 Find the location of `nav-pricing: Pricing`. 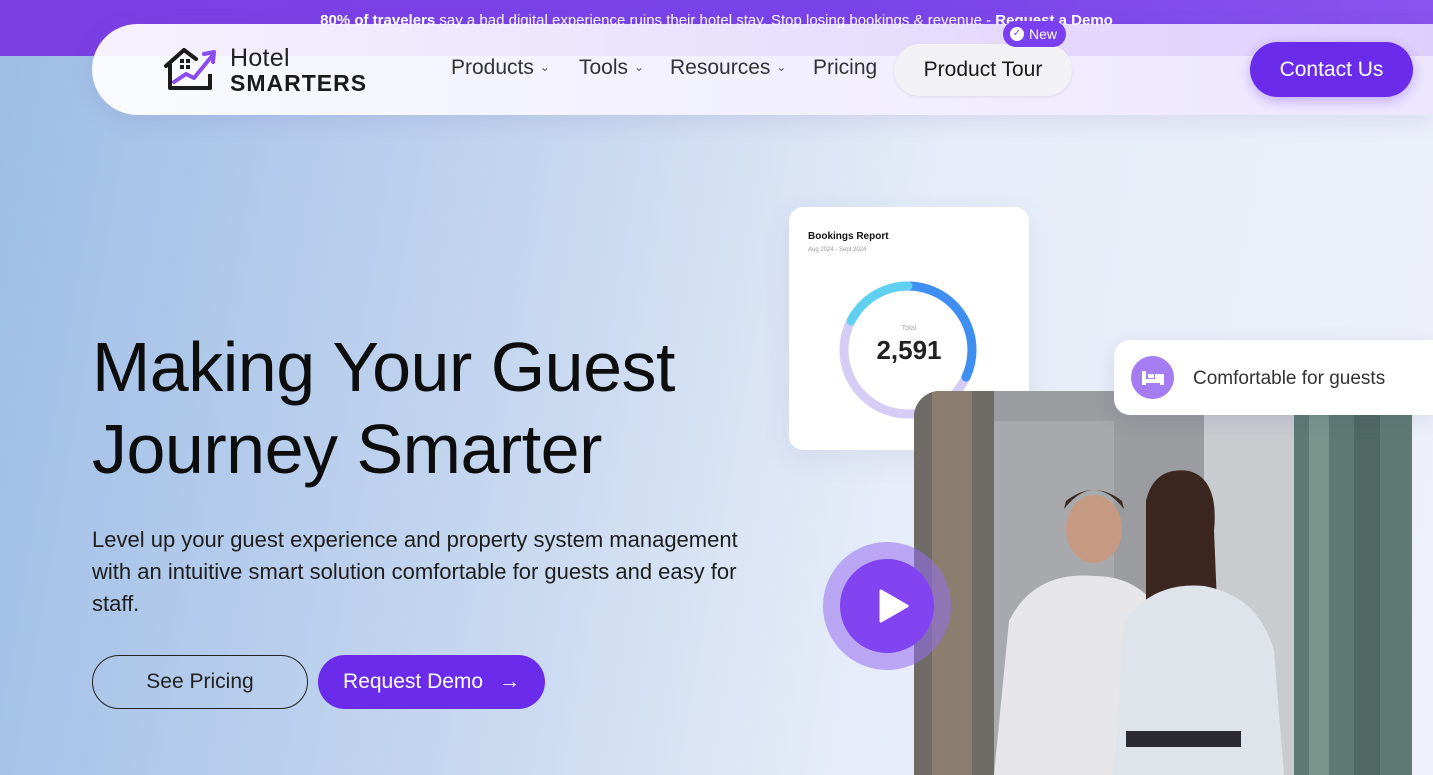

nav-pricing: Pricing is located at coordinates (845, 68).